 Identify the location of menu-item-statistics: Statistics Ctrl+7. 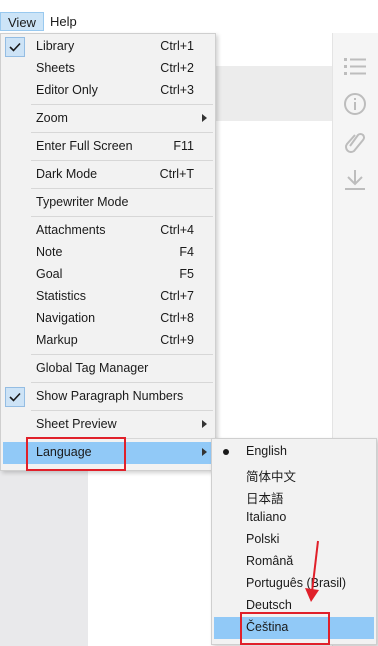
(108, 297).